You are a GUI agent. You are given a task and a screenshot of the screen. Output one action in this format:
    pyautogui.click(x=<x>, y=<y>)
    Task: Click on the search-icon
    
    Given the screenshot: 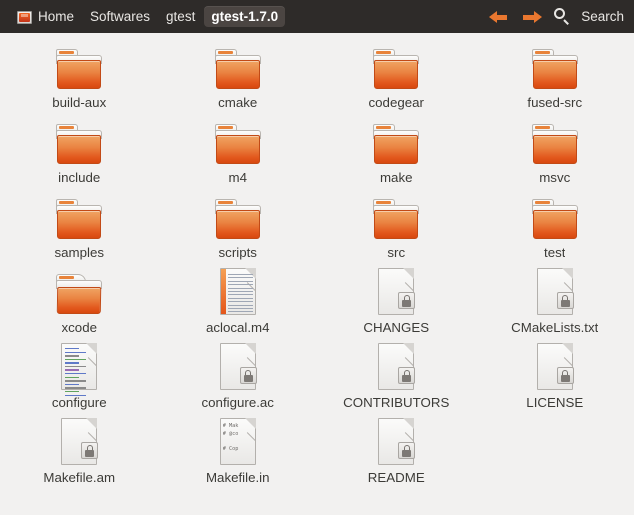 What is the action you would take?
    pyautogui.click(x=561, y=16)
    